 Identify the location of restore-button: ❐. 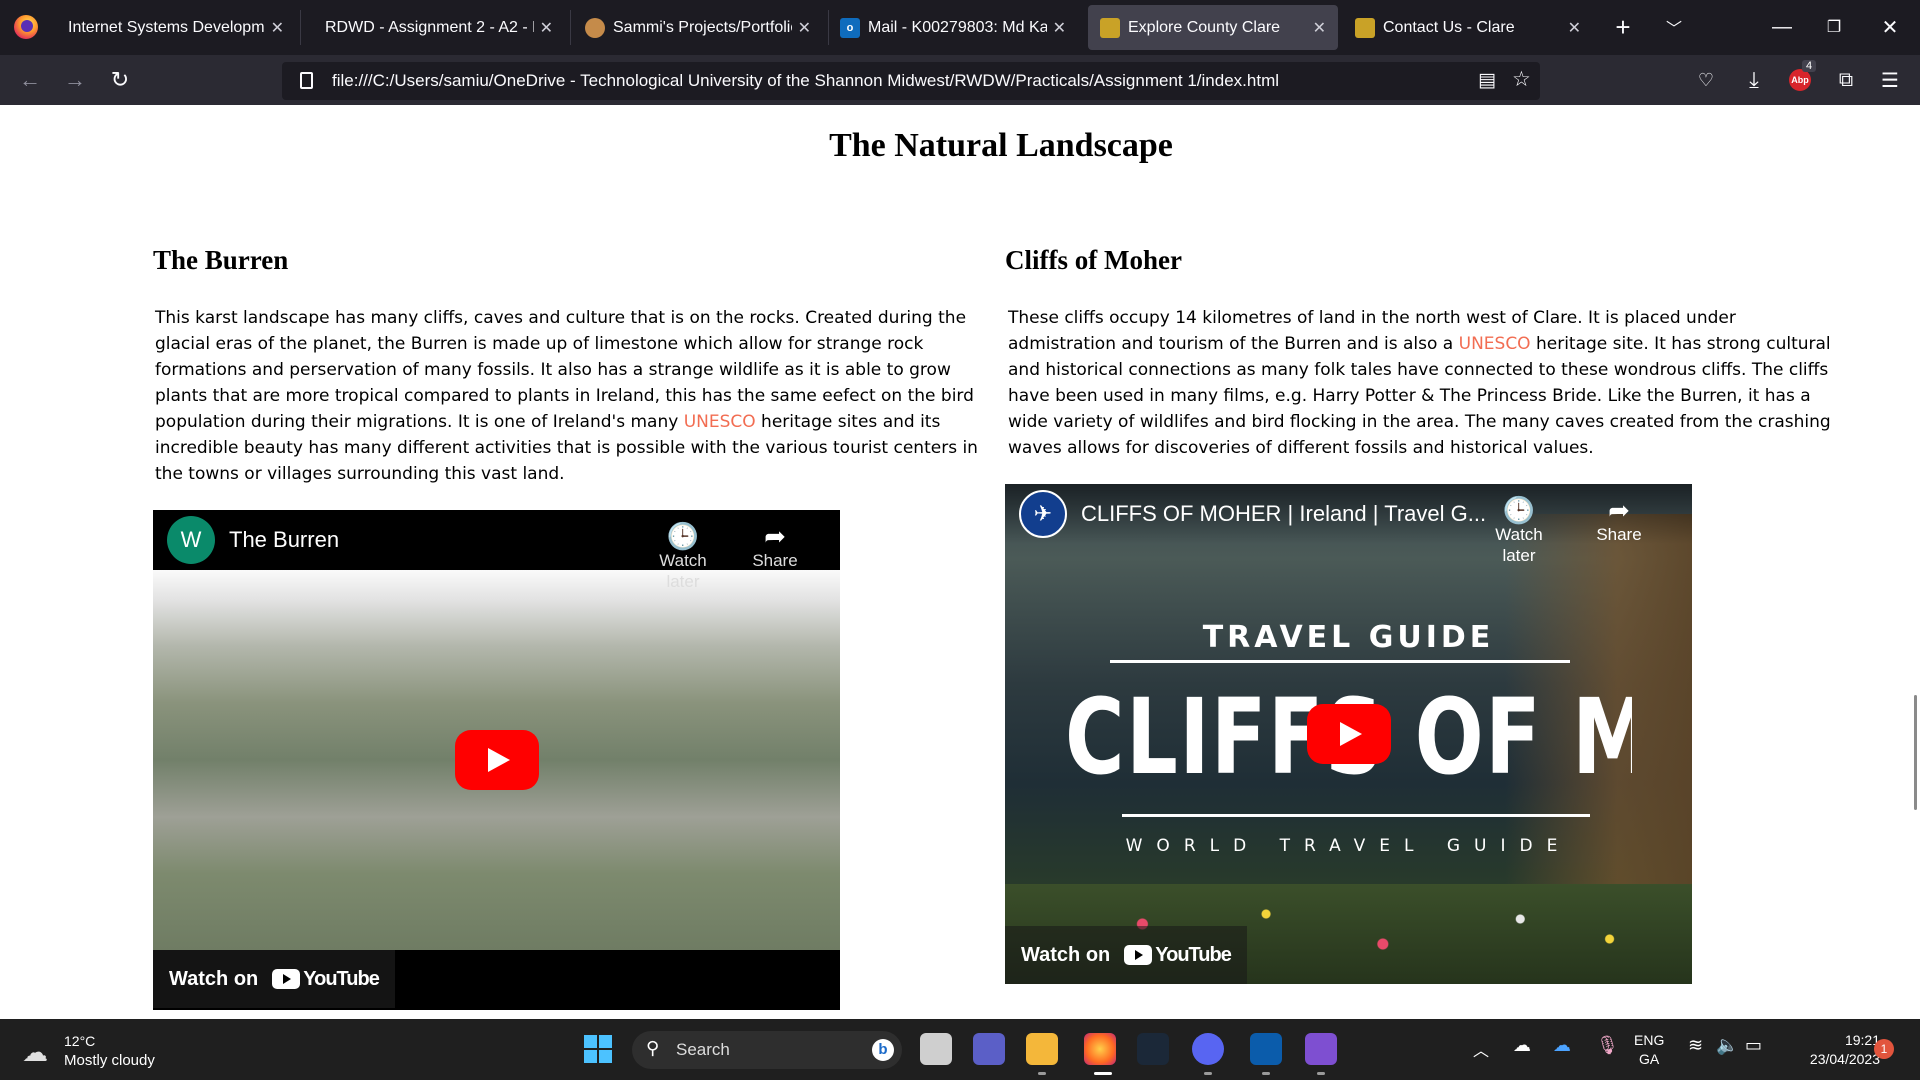
(1834, 27).